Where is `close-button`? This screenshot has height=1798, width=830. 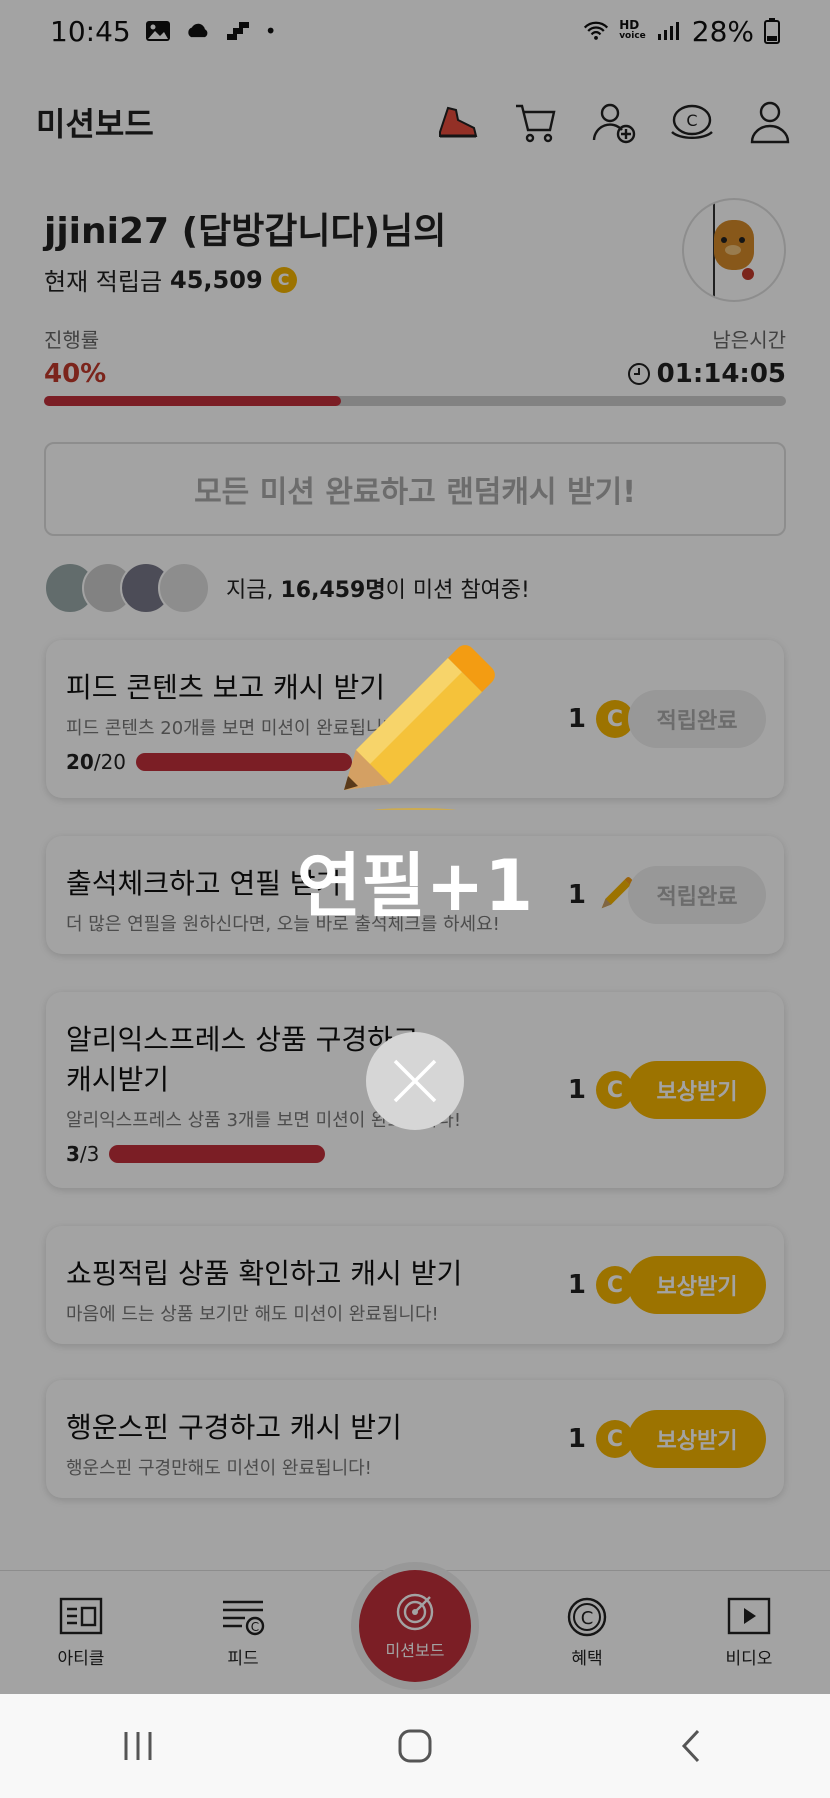 close-button is located at coordinates (415, 1081).